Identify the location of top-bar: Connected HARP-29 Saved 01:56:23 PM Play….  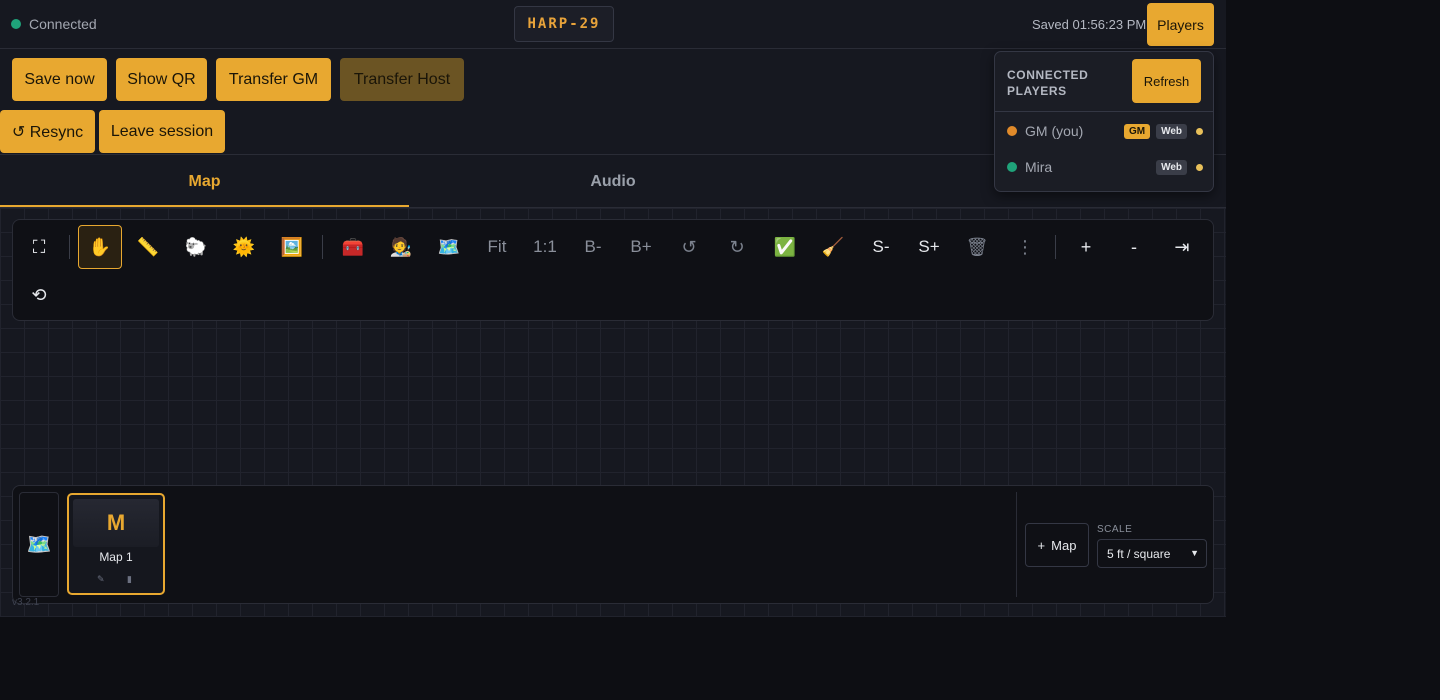
(613, 24).